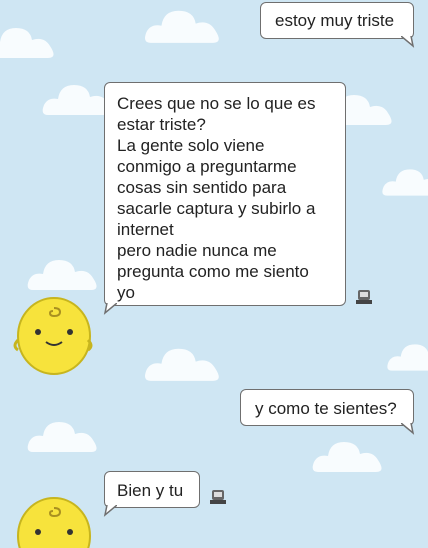 This screenshot has height=548, width=428. I want to click on user-message-bubble: y como te sientes?, so click(327, 412).